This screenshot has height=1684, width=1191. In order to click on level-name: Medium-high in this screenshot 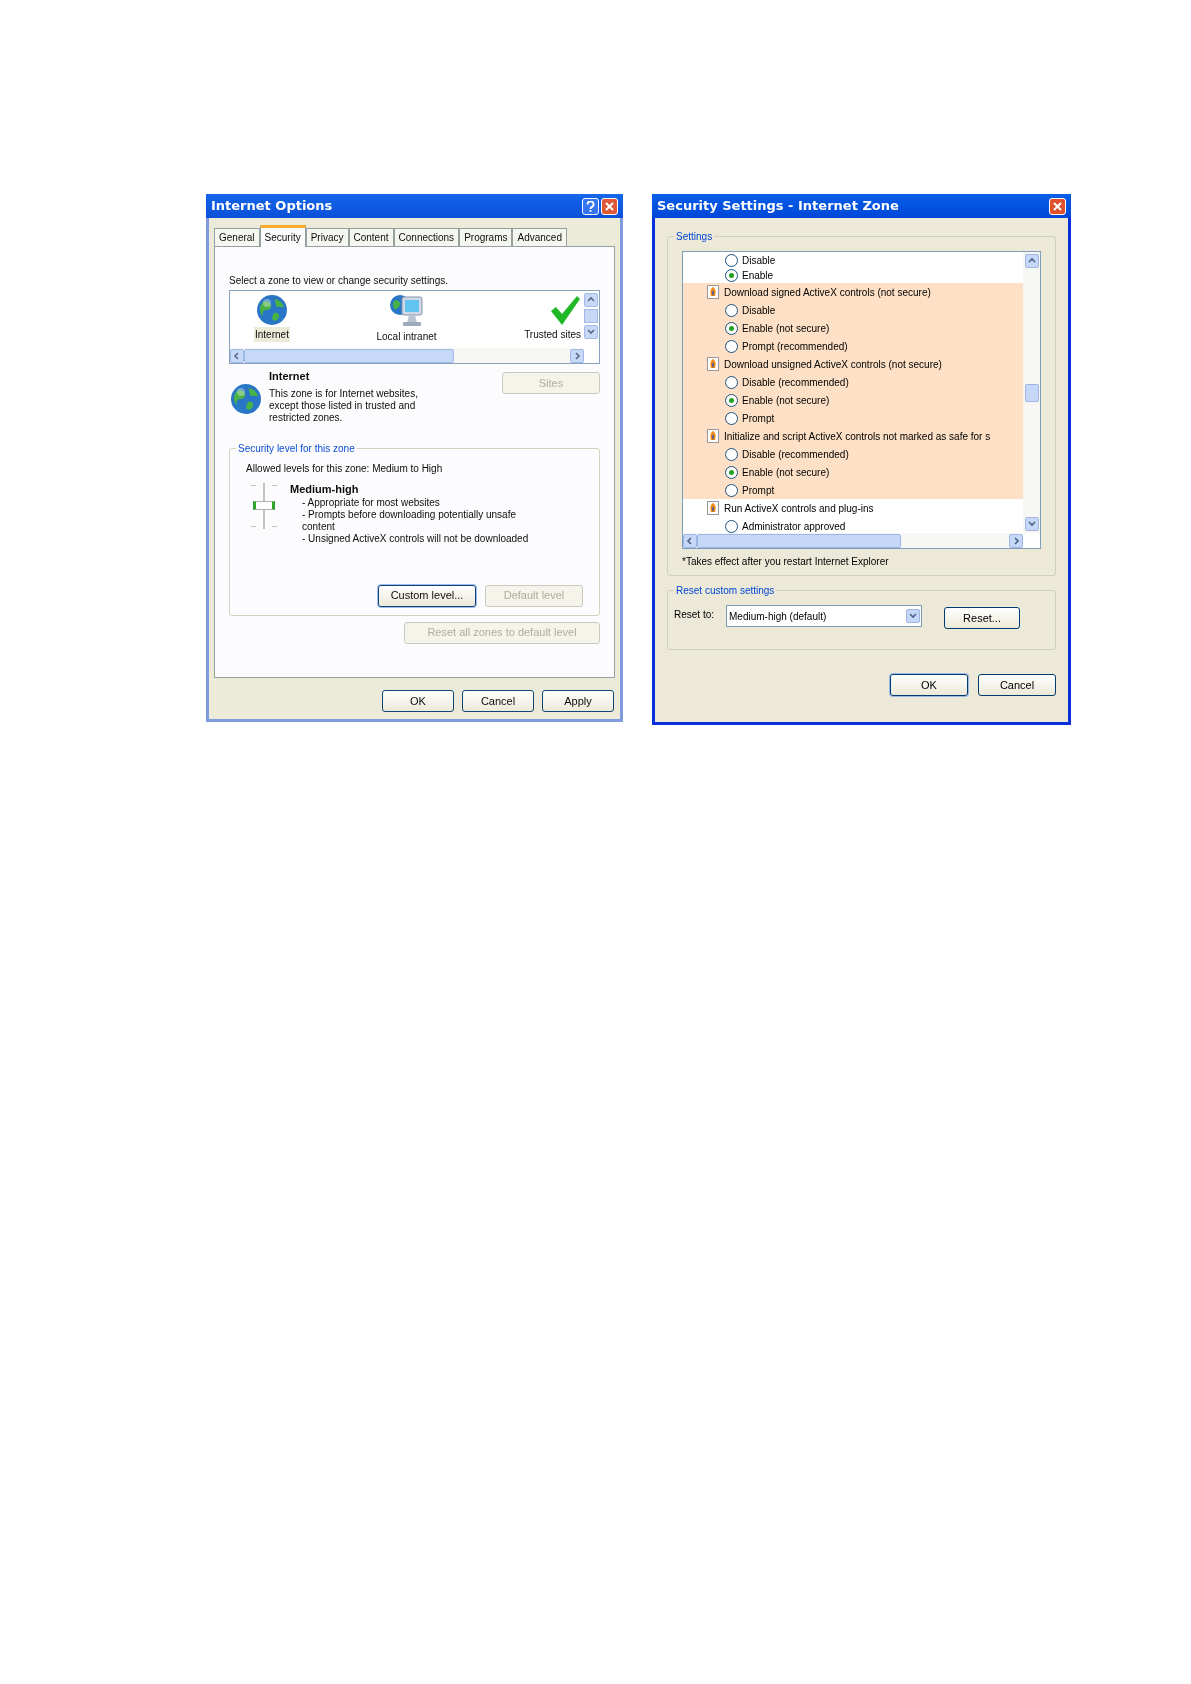, I will do `click(325, 489)`.